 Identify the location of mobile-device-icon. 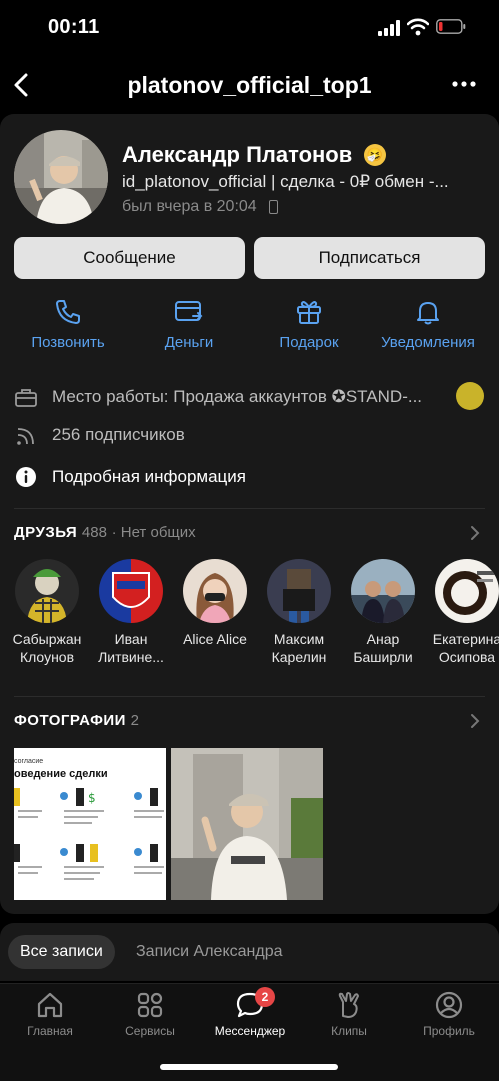
(273, 207).